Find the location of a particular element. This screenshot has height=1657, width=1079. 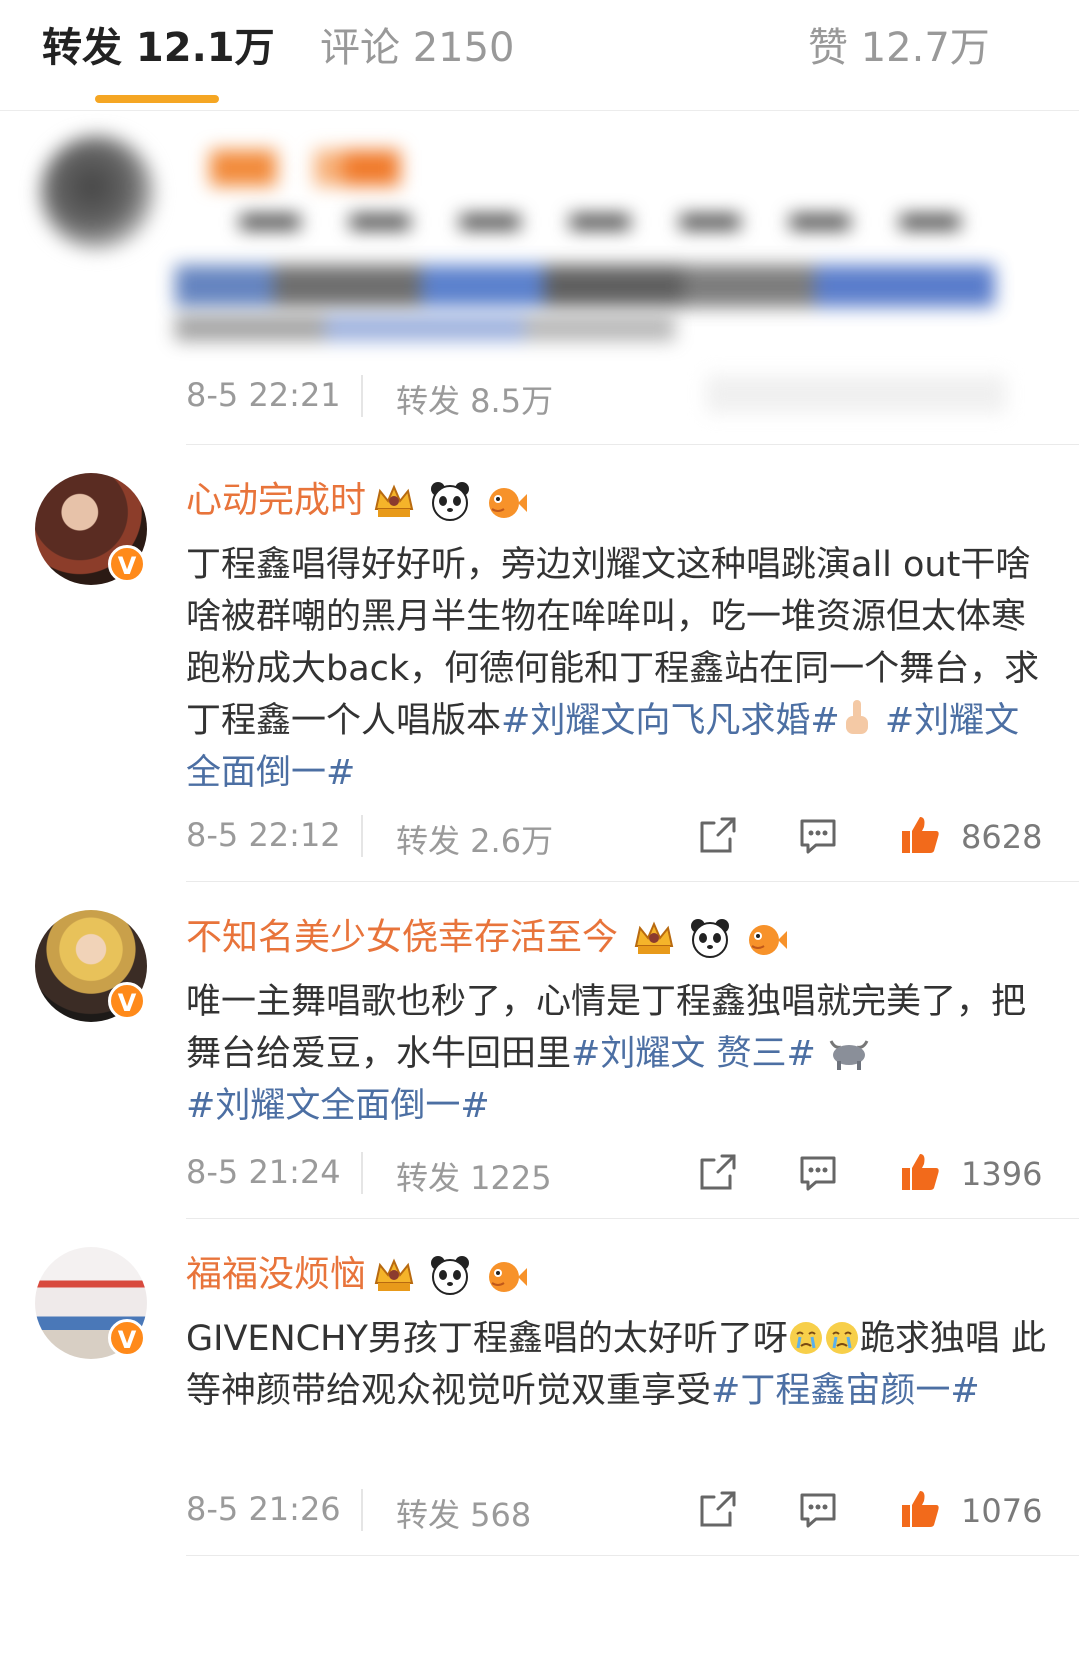

hashtag-link: #丁程鑫宙颜一# is located at coordinates (845, 1391).